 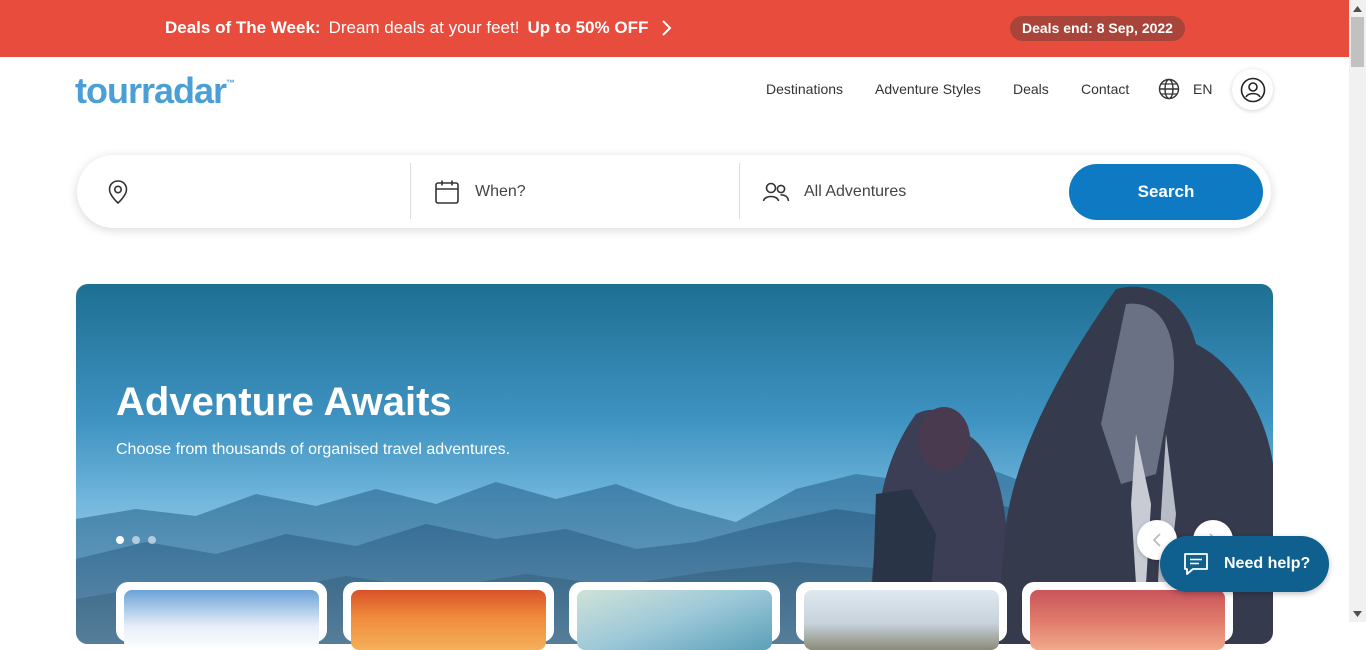 I want to click on nav-adventure-styles: Adventure Styles, so click(x=928, y=89).